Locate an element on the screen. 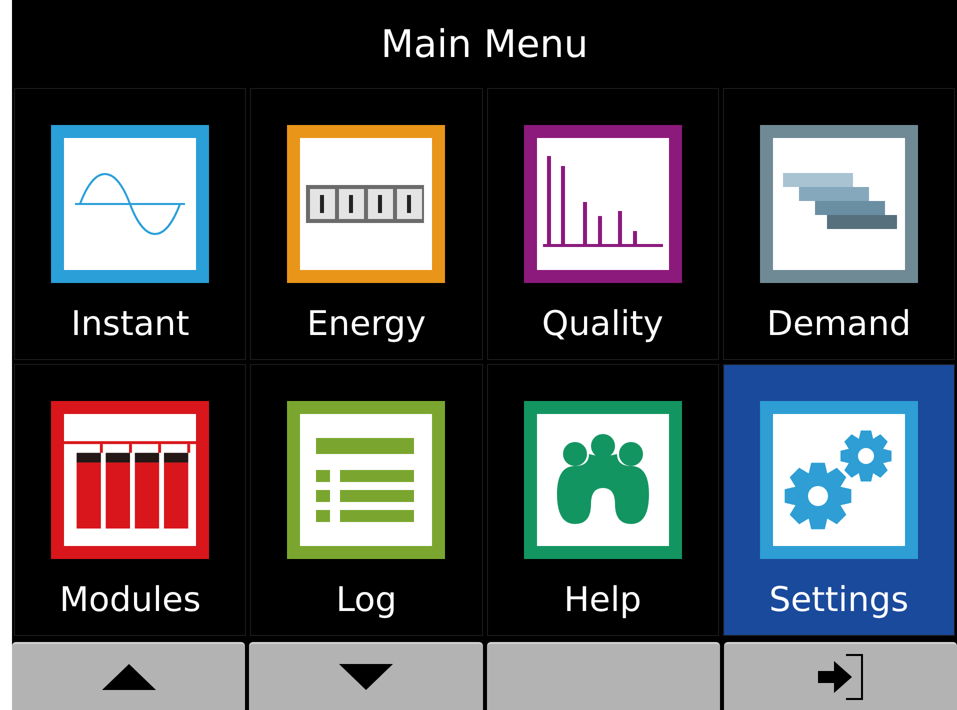 The width and height of the screenshot is (957, 710). menu-tile: Log is located at coordinates (366, 500).